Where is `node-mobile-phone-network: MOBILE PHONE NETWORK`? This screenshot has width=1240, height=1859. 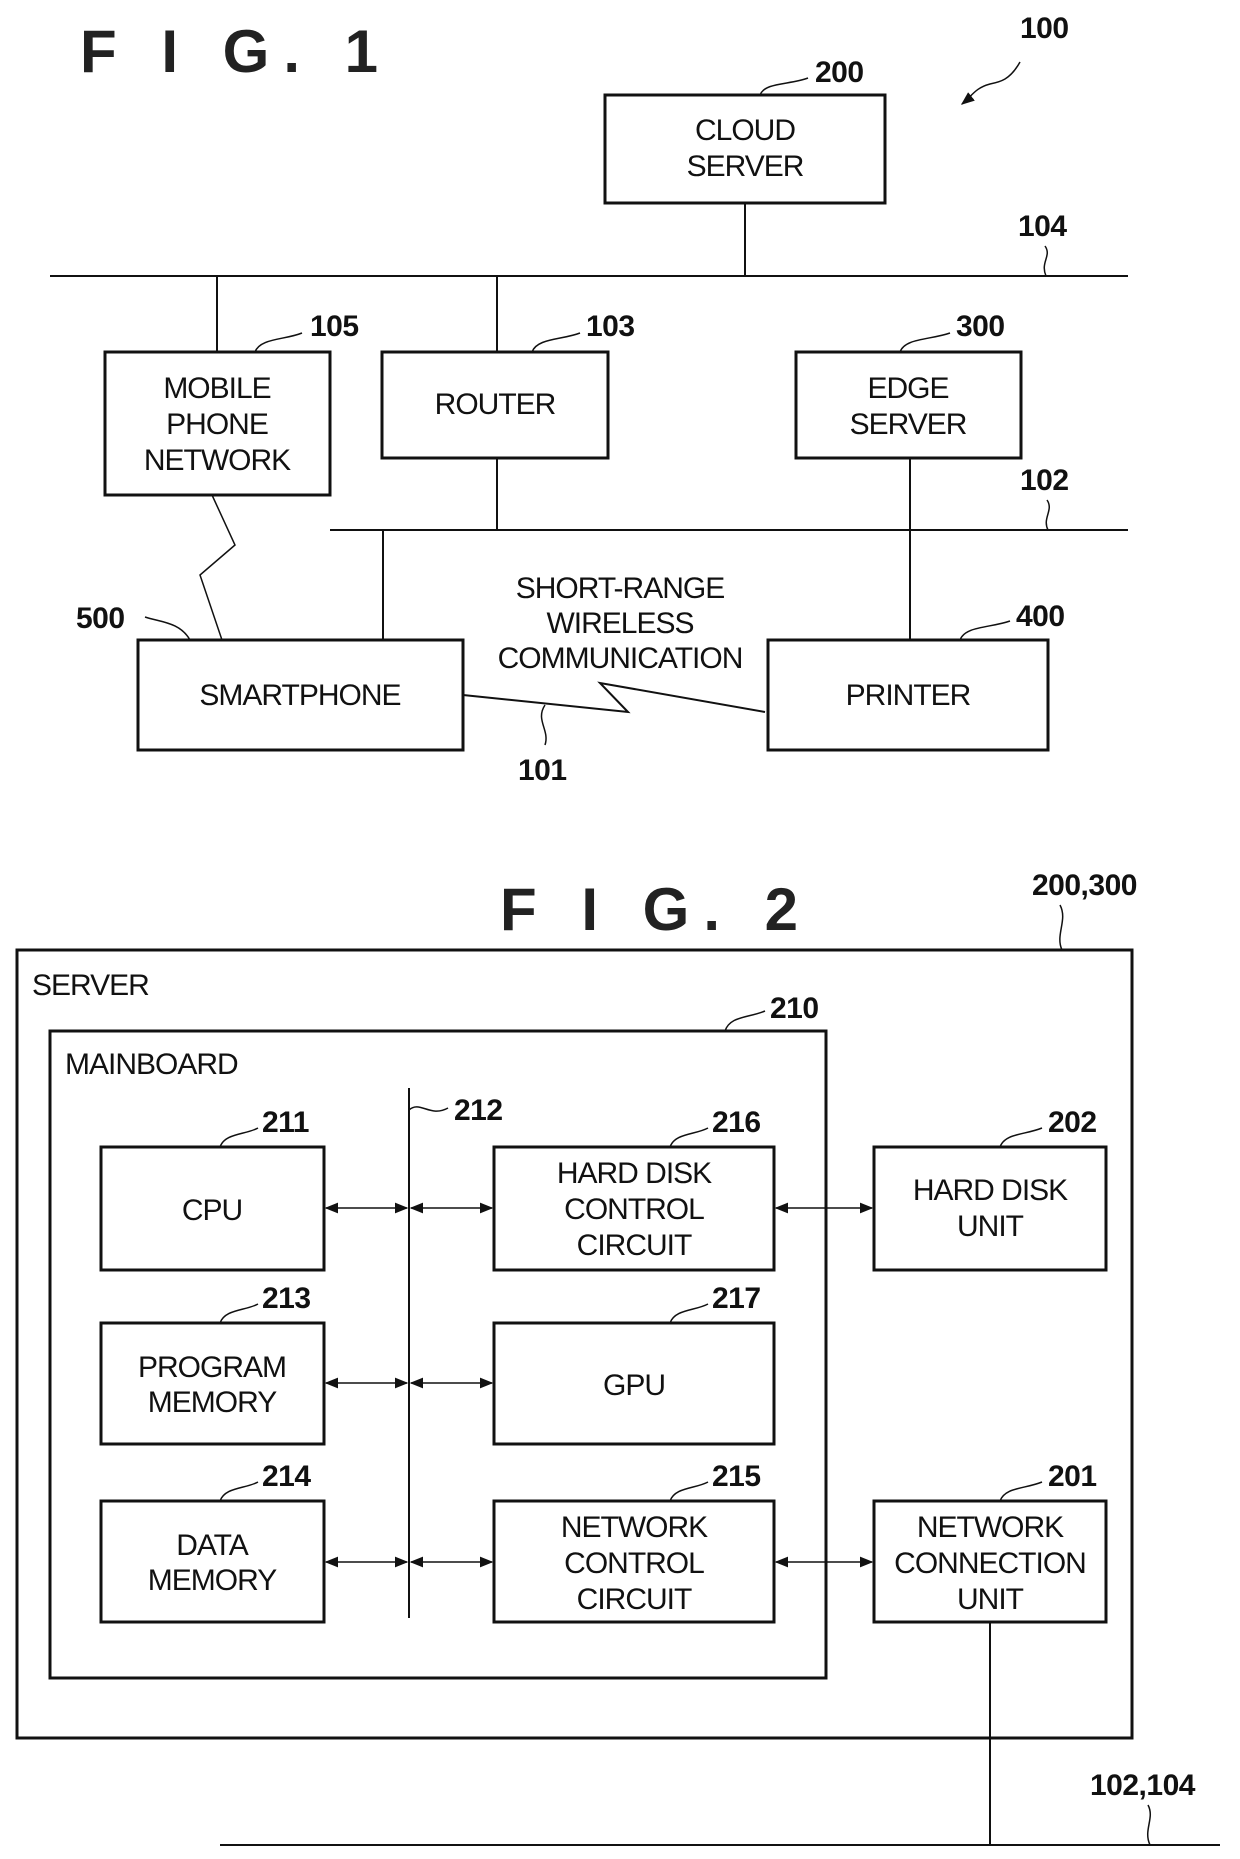 node-mobile-phone-network: MOBILE PHONE NETWORK is located at coordinates (217, 423).